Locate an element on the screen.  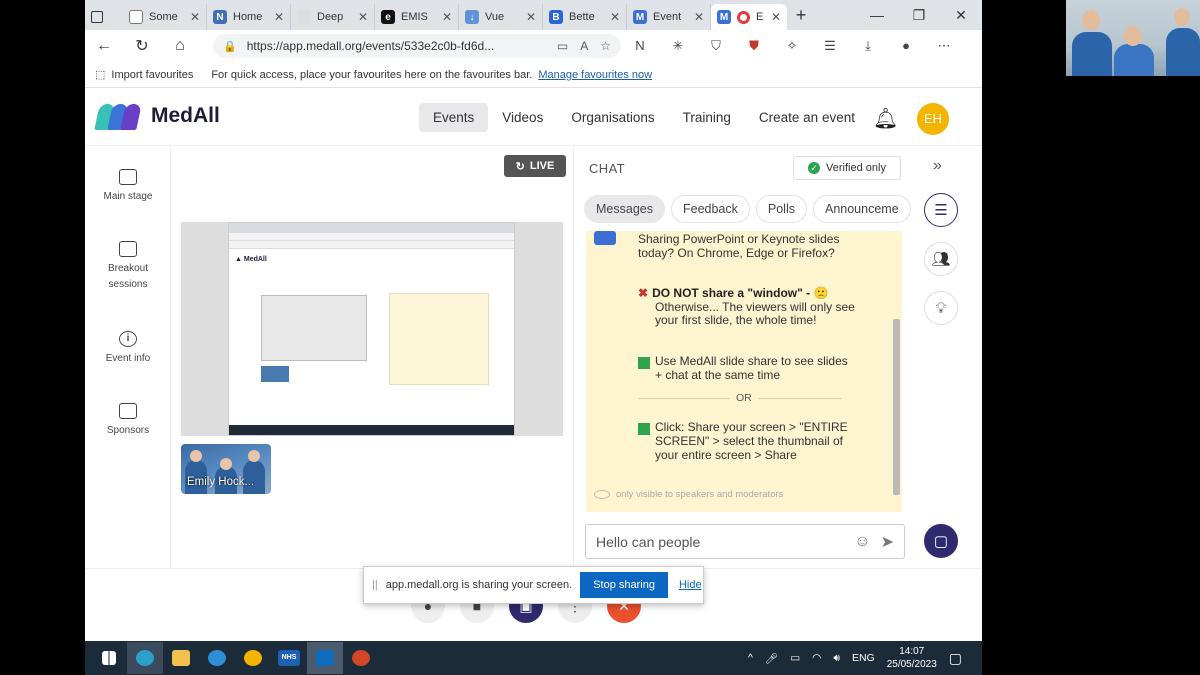
medall-logo: MedAll is located at coordinates (157, 116).